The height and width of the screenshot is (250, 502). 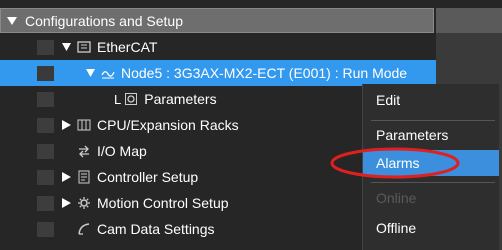 I want to click on menu-item-label: Edit, so click(x=388, y=100).